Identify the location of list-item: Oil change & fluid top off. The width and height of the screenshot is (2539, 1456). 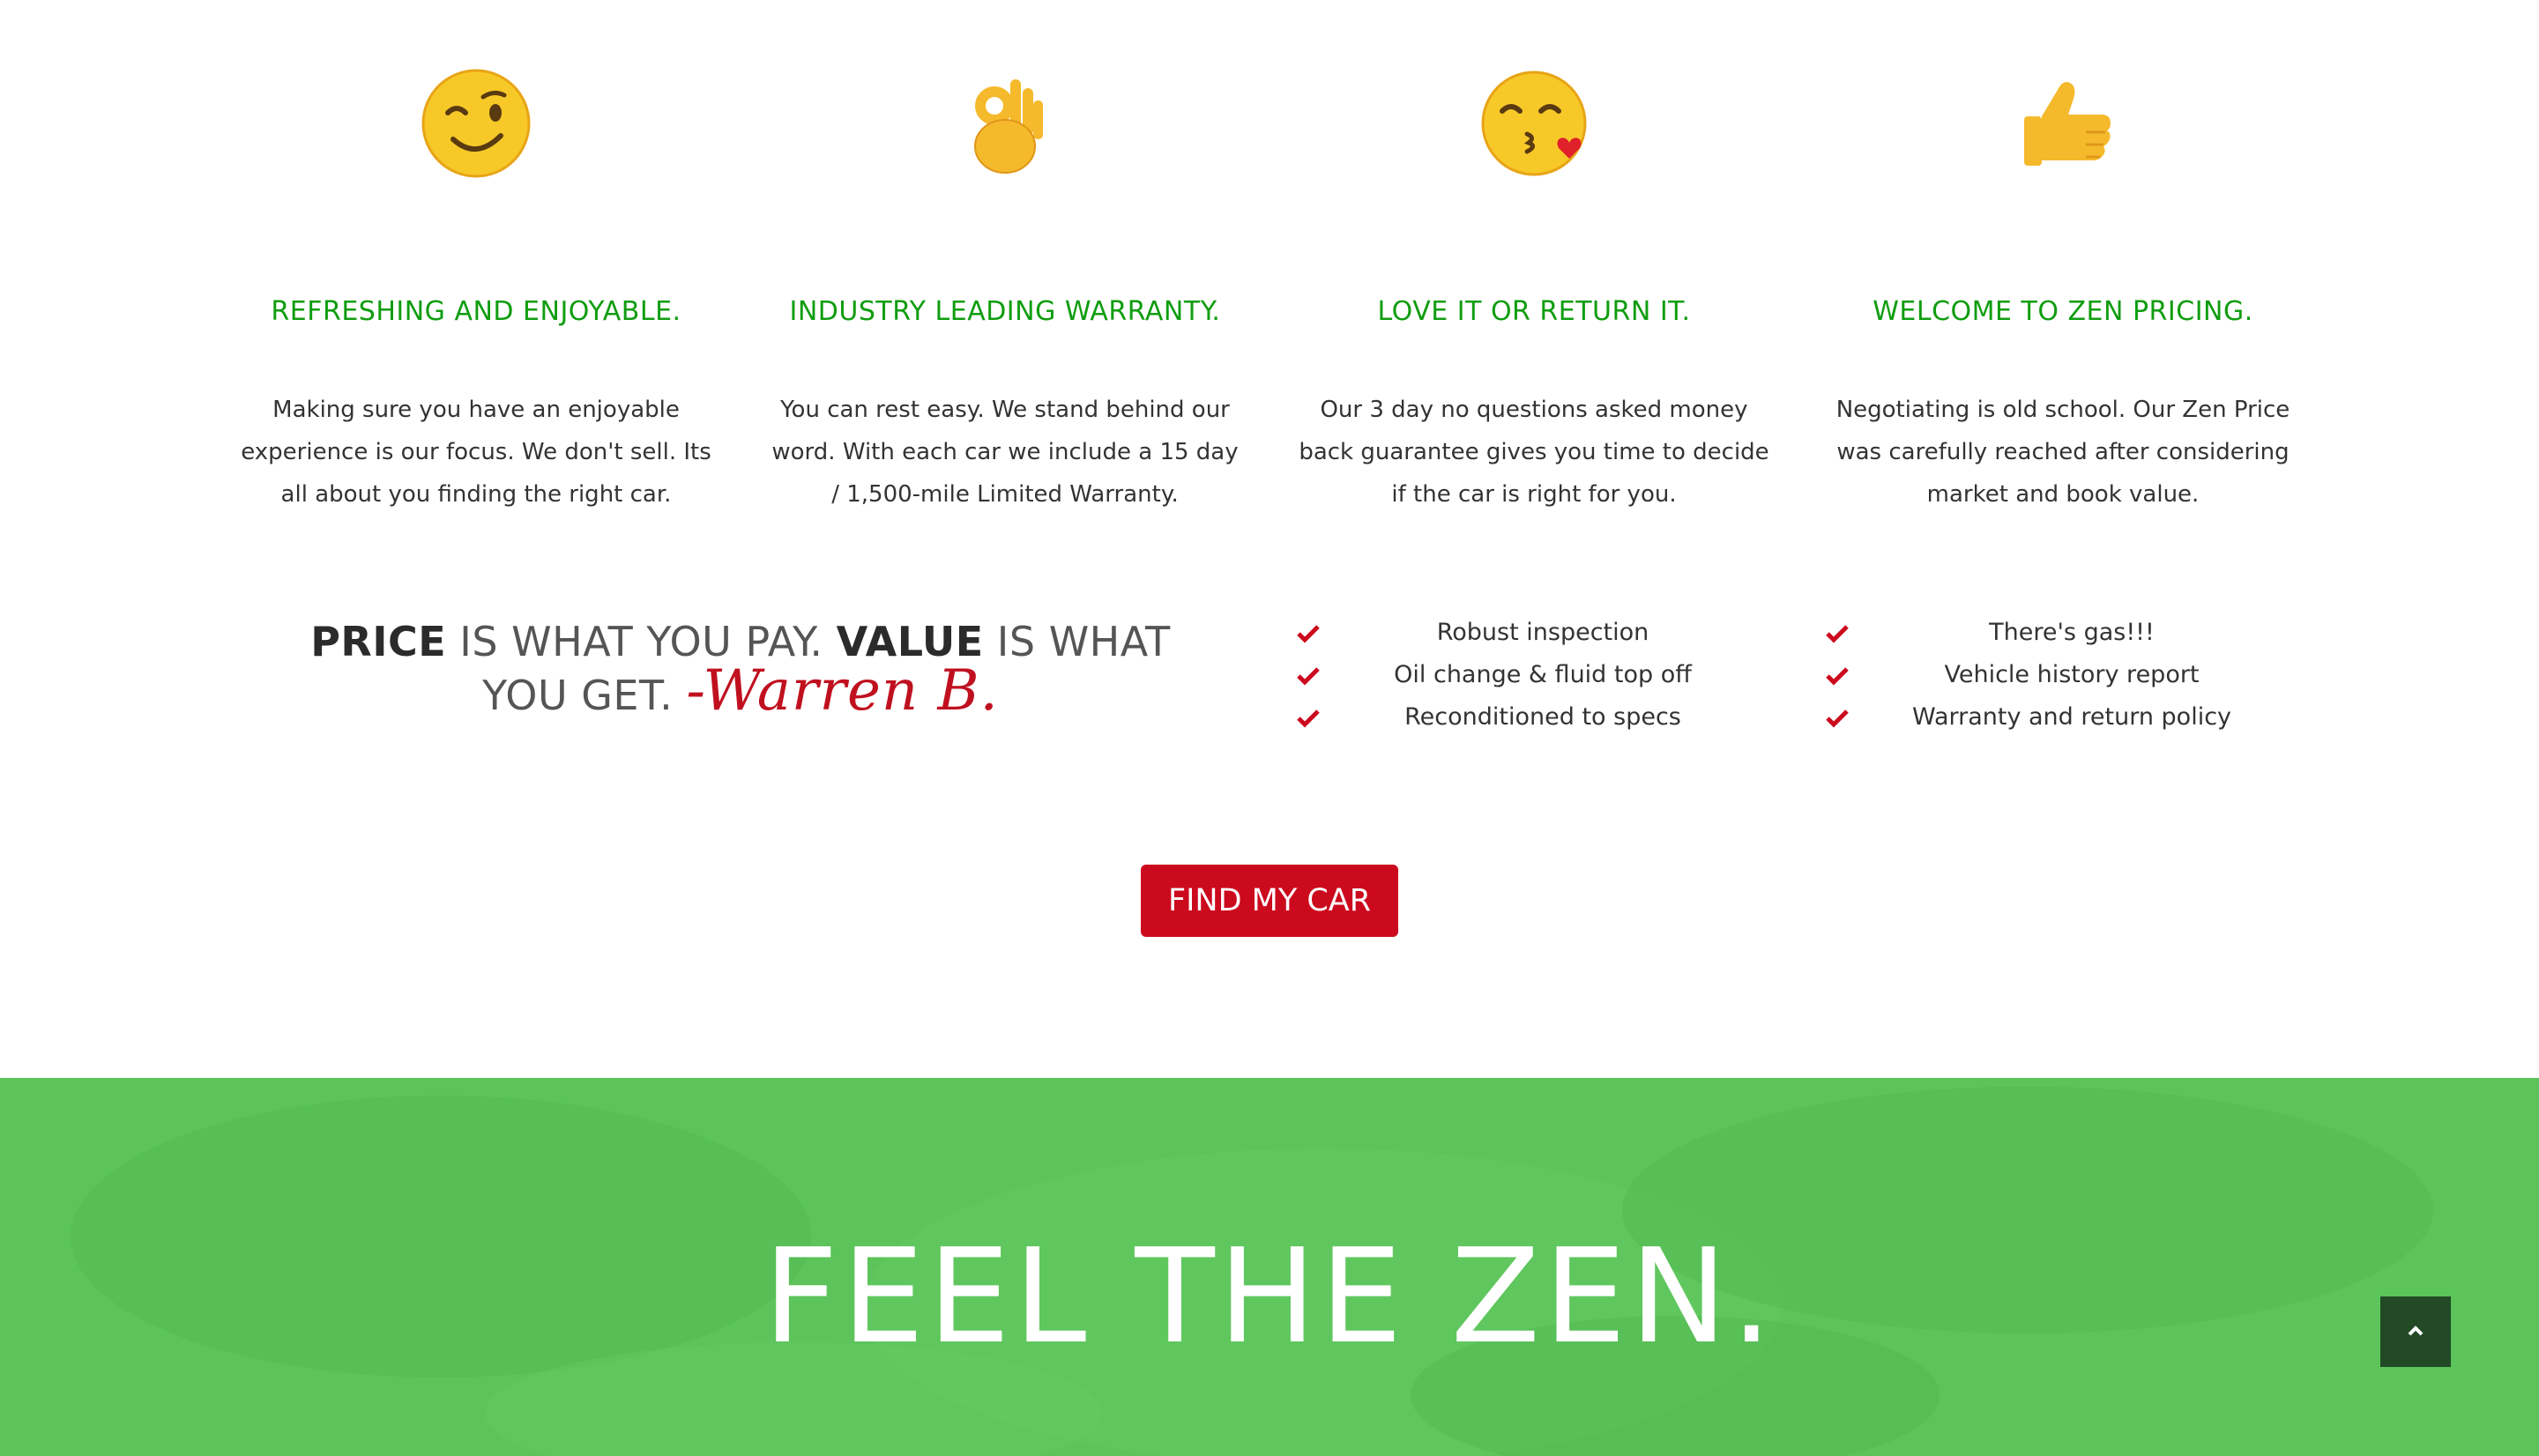
(1543, 675).